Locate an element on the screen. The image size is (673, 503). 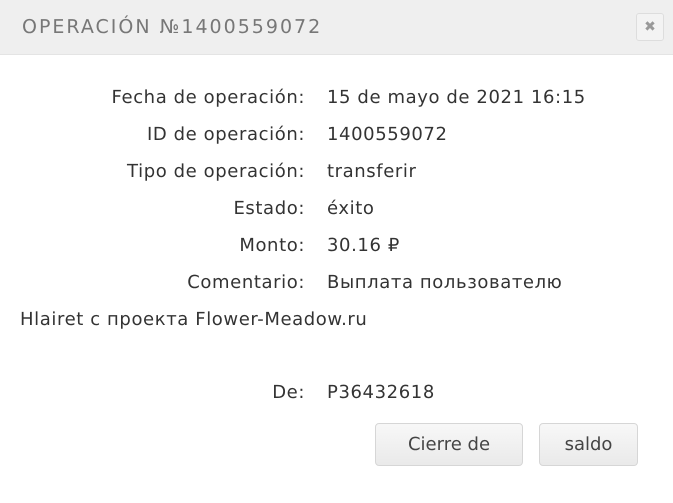
field-value: éxito is located at coordinates (350, 208).